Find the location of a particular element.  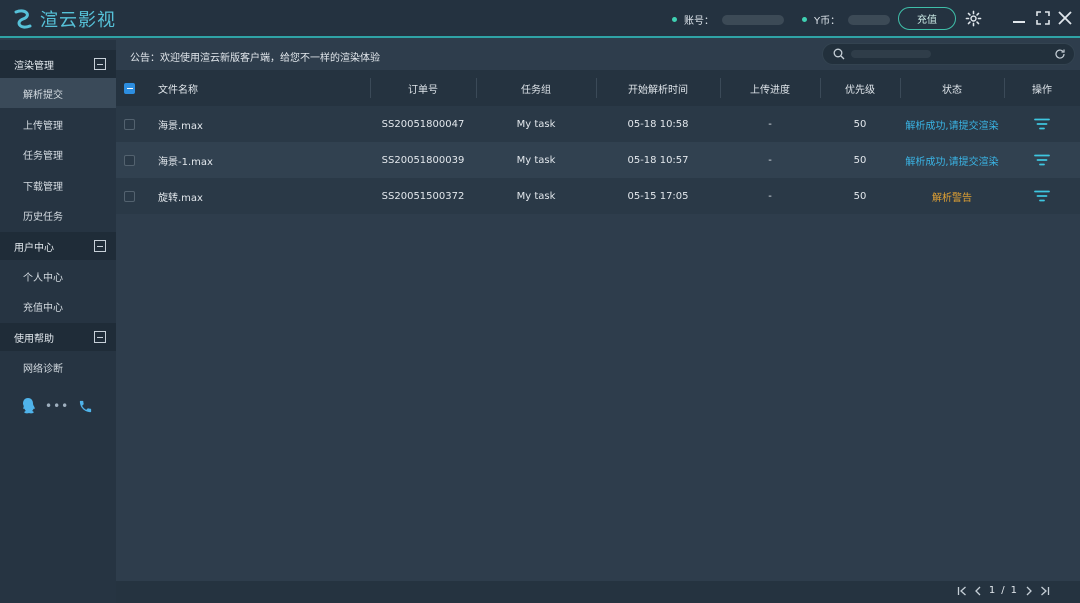

sidebar-item-label: 上传管理 is located at coordinates (43, 126).